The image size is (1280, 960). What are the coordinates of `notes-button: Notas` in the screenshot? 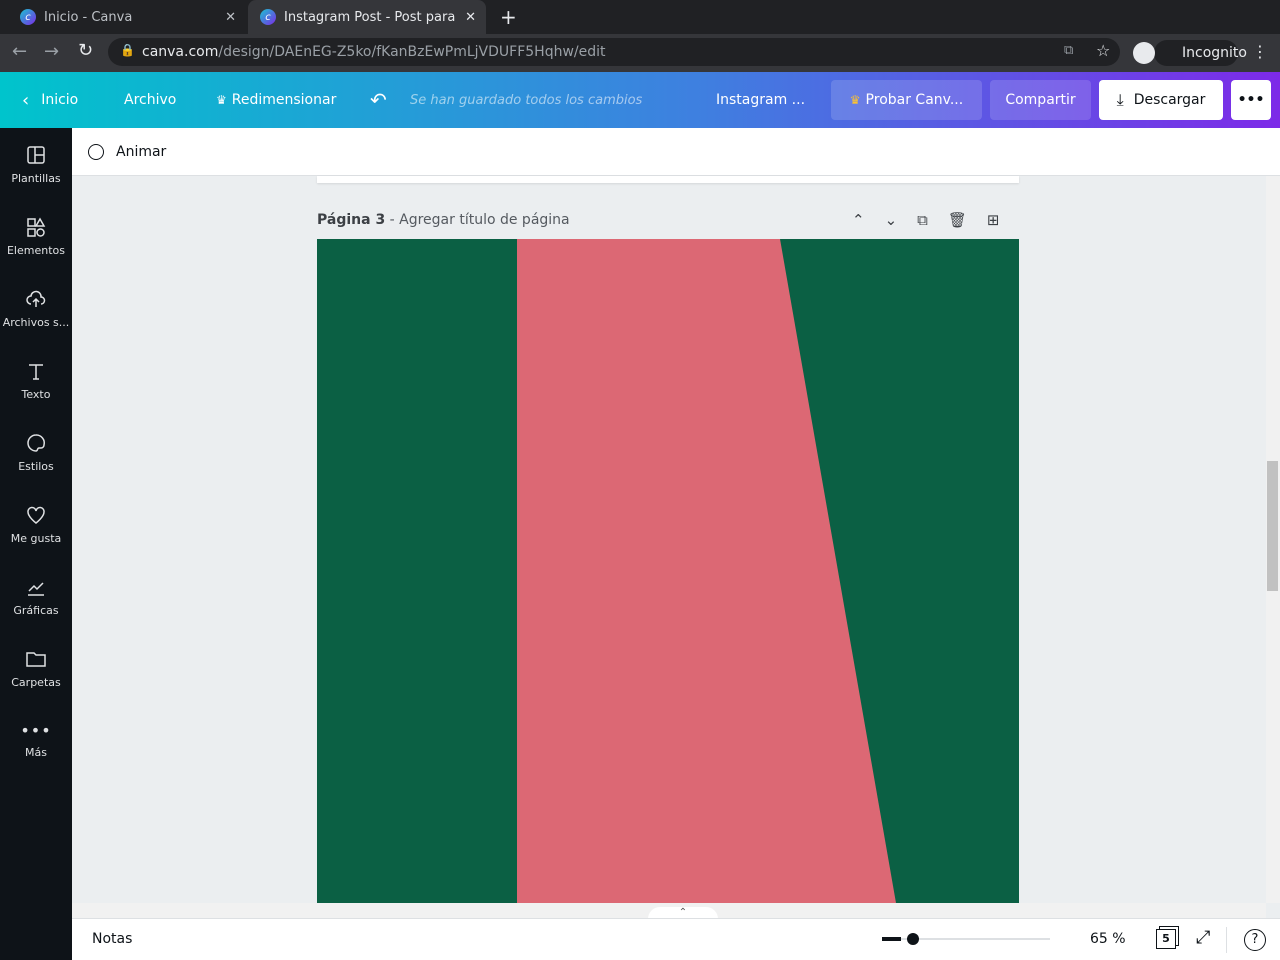 It's located at (112, 939).